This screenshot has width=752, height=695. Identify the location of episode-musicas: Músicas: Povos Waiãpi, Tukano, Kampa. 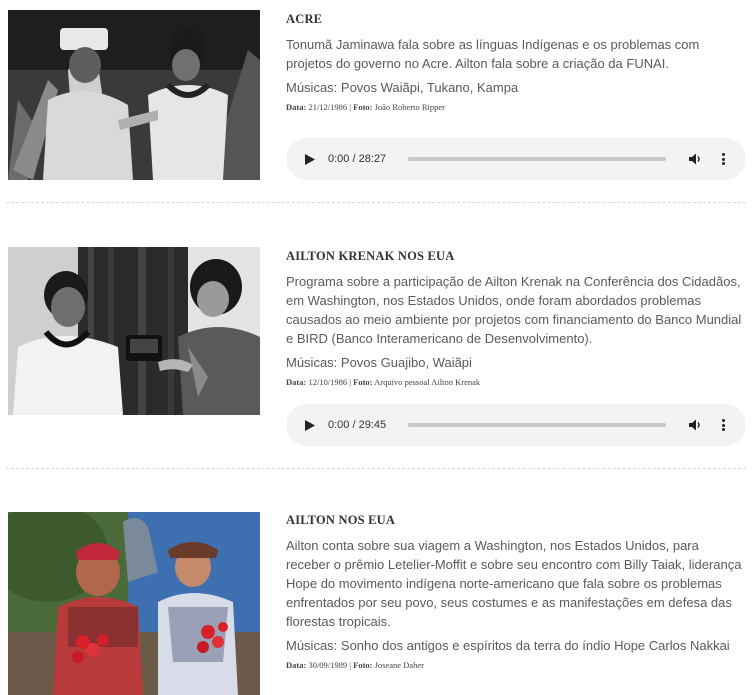
(402, 87).